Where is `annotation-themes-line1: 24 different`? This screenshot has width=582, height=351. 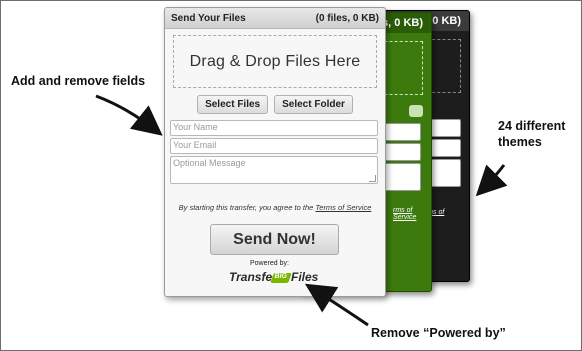 annotation-themes-line1: 24 different is located at coordinates (532, 126).